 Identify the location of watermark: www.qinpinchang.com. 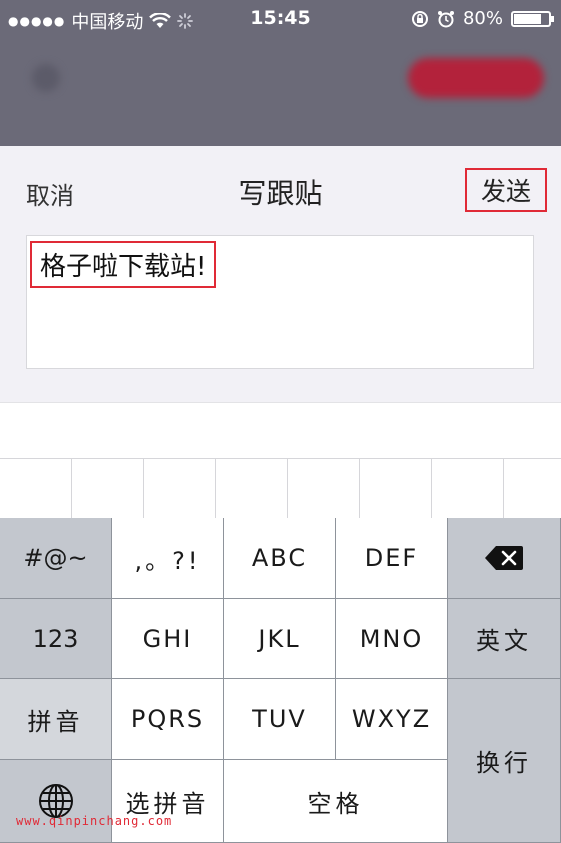
(94, 821).